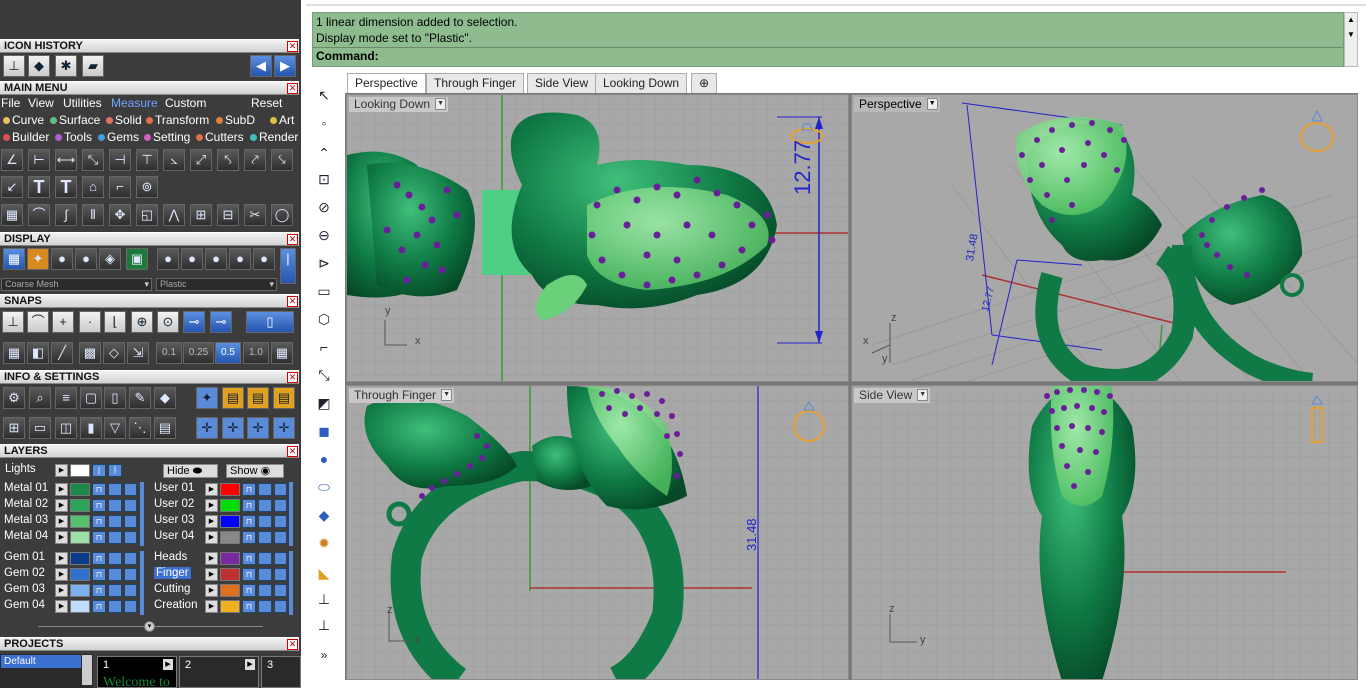 The image size is (1366, 688). I want to click on snap-point-icon: +, so click(63, 322).